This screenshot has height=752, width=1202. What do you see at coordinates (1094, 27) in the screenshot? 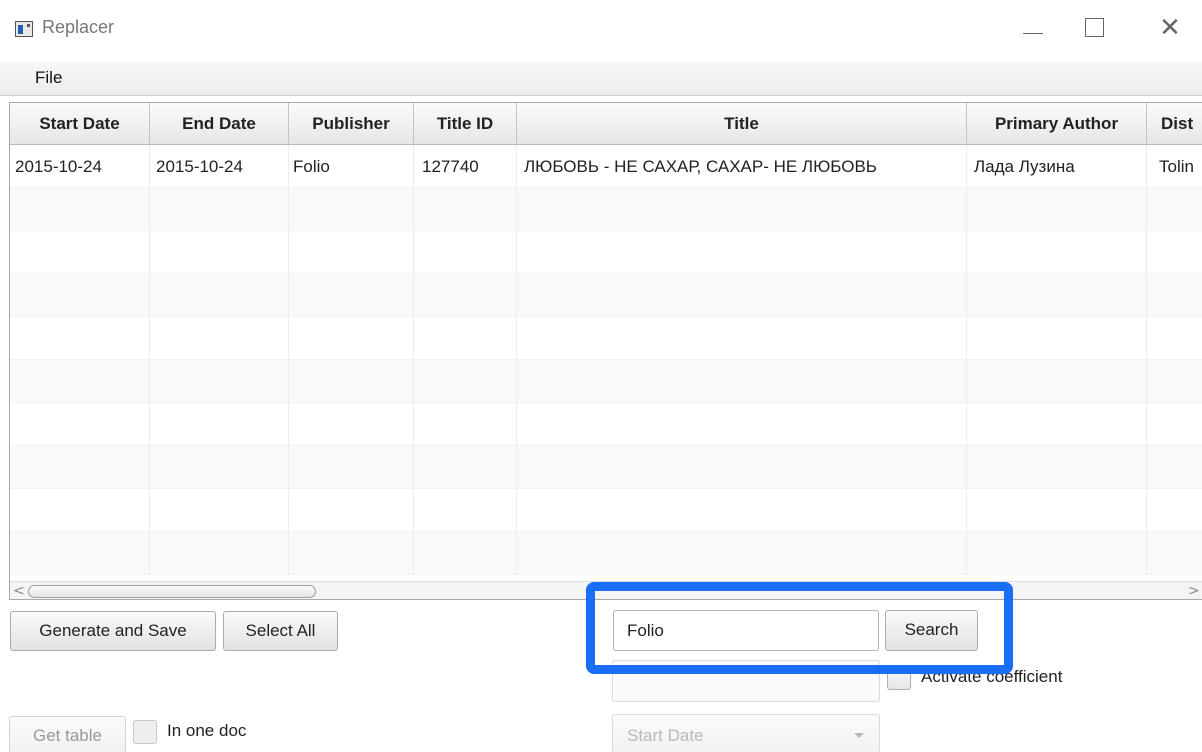
I see `maximize-icon` at bounding box center [1094, 27].